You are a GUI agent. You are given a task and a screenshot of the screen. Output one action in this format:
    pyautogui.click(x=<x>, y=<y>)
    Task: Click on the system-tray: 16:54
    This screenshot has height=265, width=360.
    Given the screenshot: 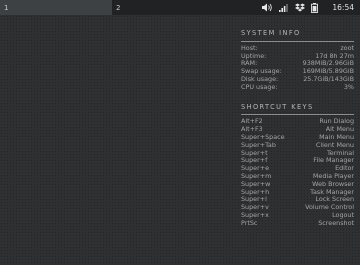 What is the action you would take?
    pyautogui.click(x=305, y=7)
    